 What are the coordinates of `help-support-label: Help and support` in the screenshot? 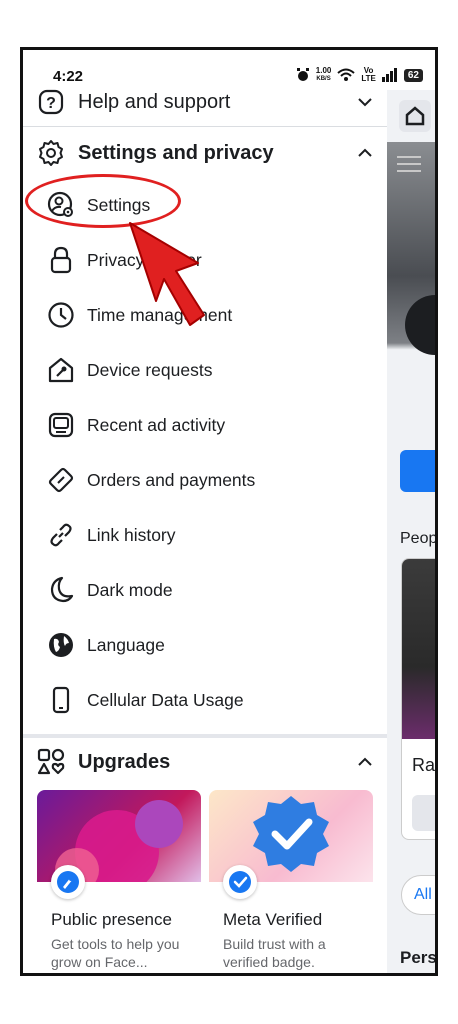 It's located at (154, 101).